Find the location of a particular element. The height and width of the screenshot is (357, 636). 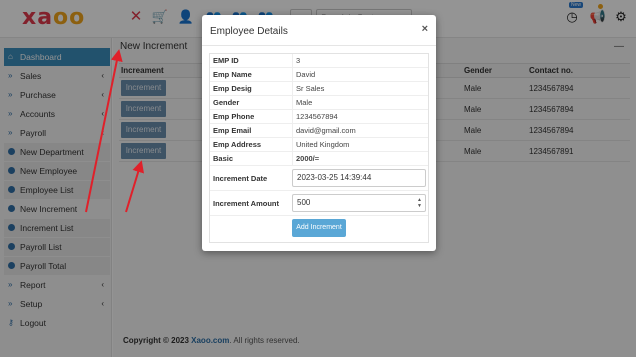

stepper-icon: ▲ ▼ is located at coordinates (419, 203).